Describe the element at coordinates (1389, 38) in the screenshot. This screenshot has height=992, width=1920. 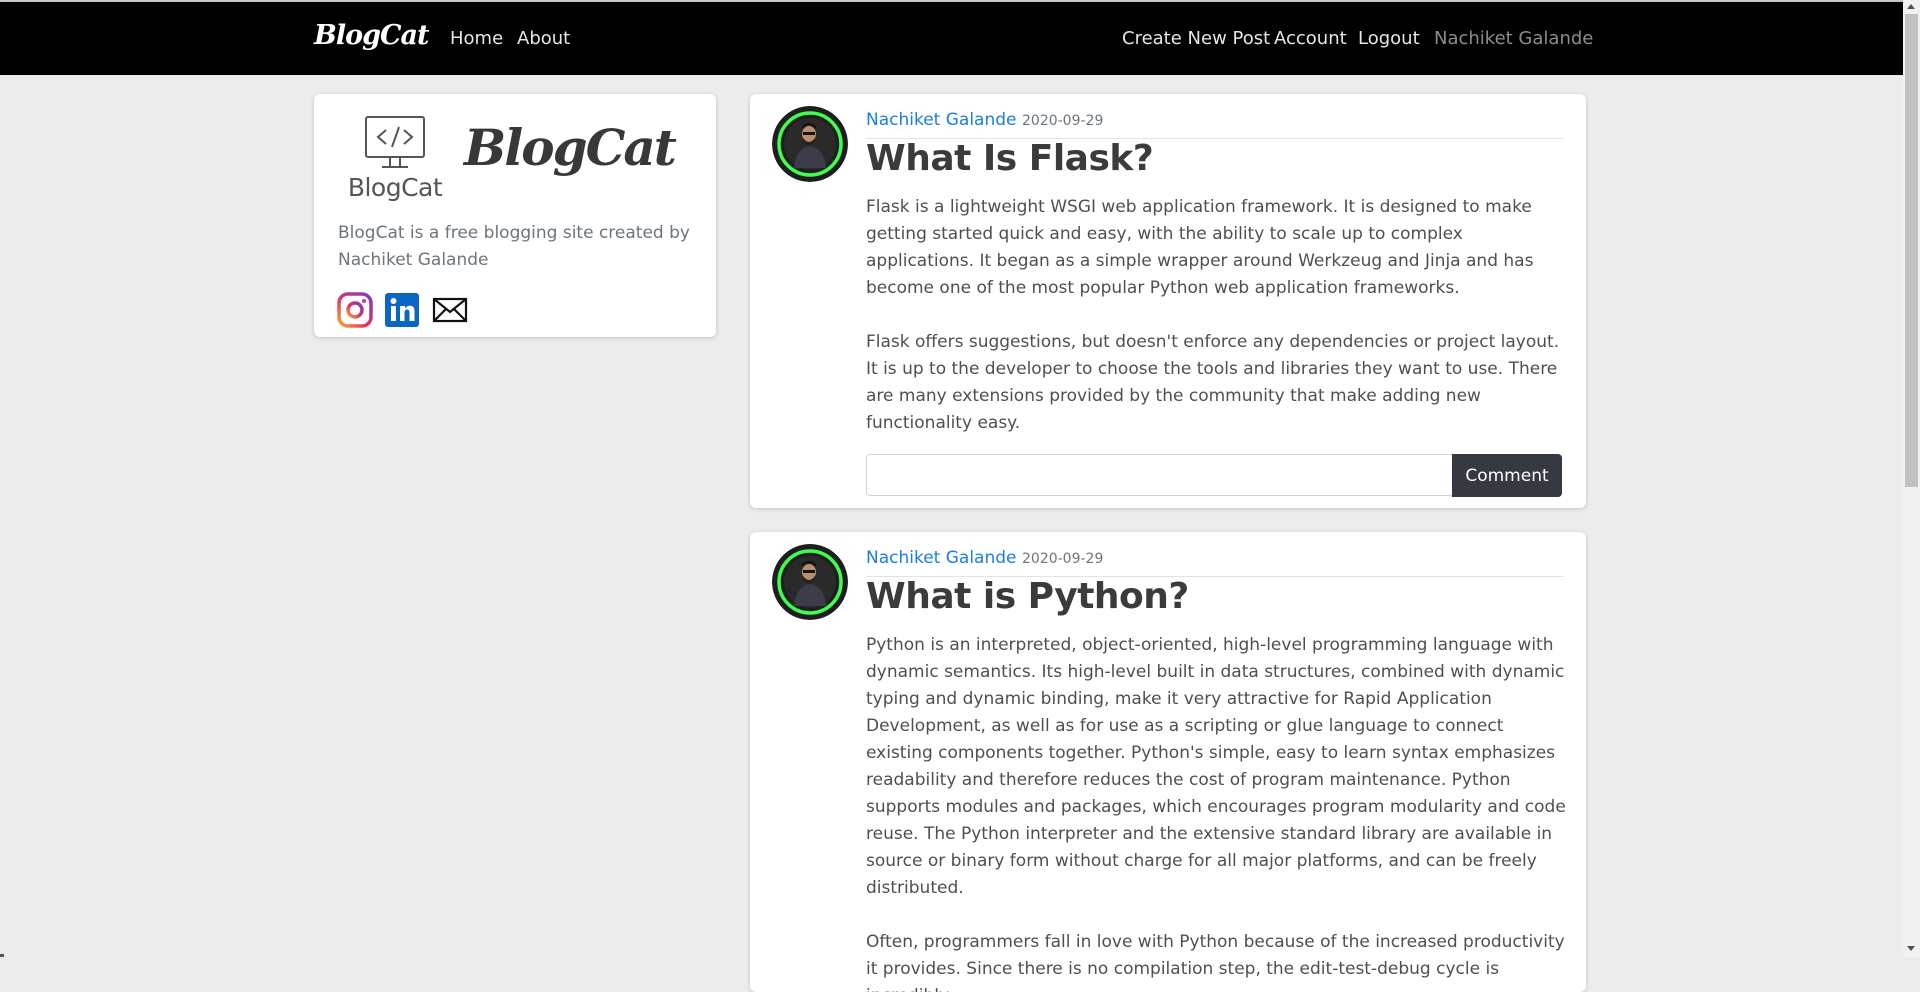
I see `nav-logout-link: Logout` at that location.